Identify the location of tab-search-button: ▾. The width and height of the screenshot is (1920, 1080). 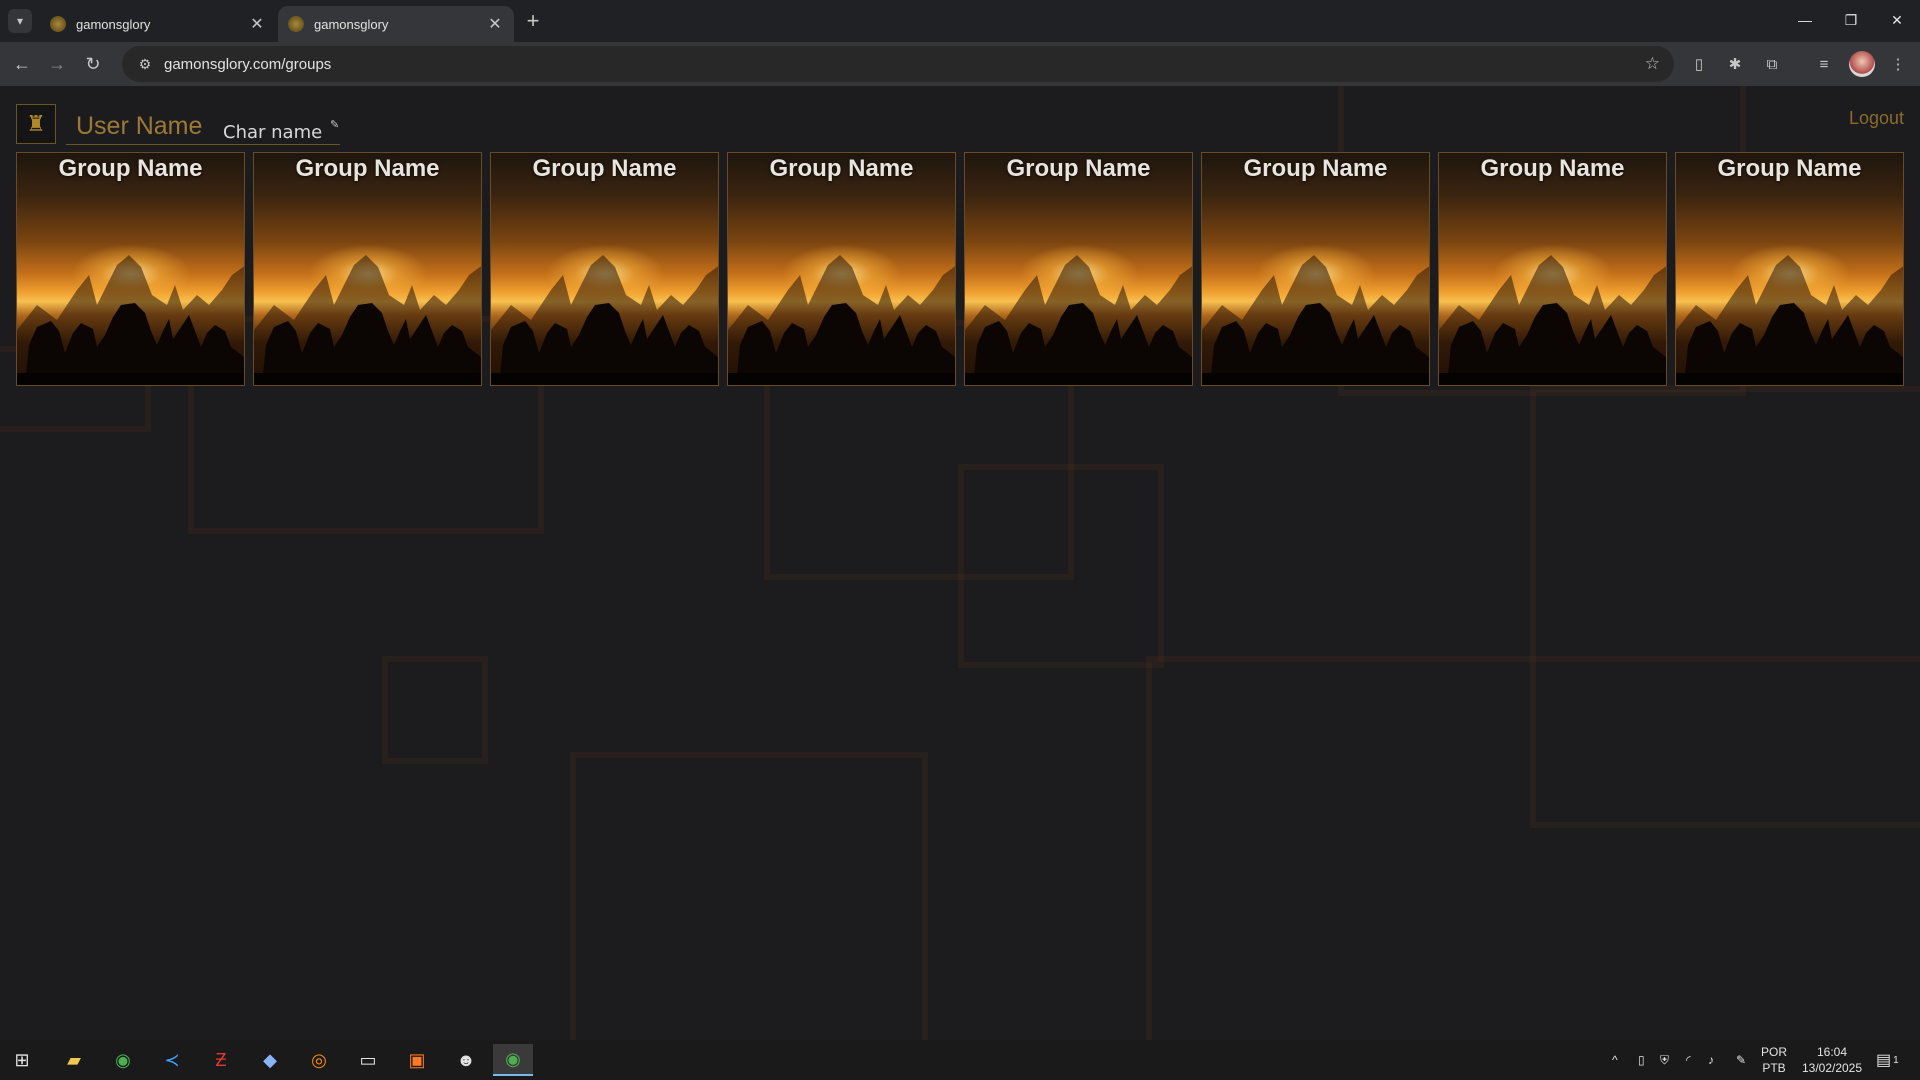
(20, 21).